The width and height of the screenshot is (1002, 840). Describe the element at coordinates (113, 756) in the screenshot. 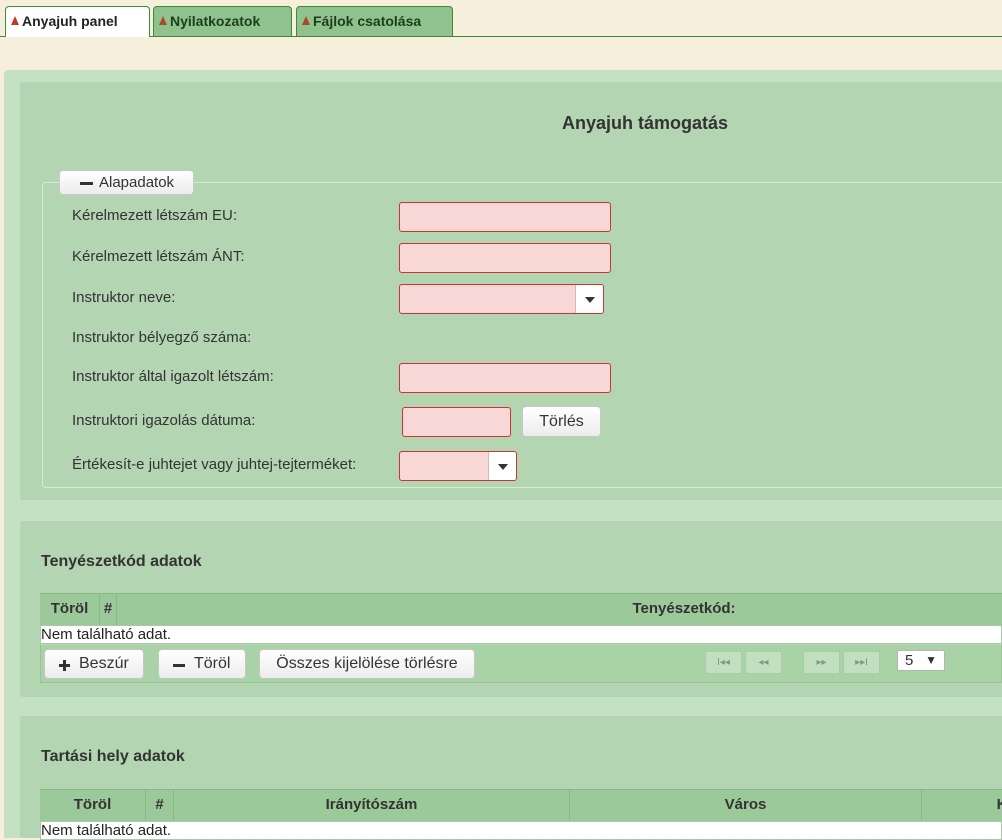

I see `location-section-title: Tartási hely adatok` at that location.